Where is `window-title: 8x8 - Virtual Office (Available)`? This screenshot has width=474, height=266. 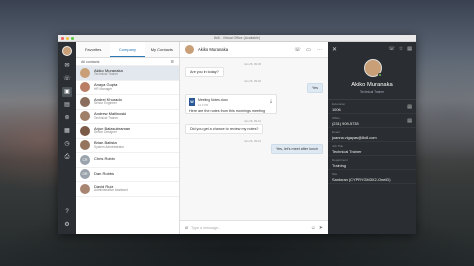 window-title: 8x8 - Virtual Office (Available) is located at coordinates (237, 38).